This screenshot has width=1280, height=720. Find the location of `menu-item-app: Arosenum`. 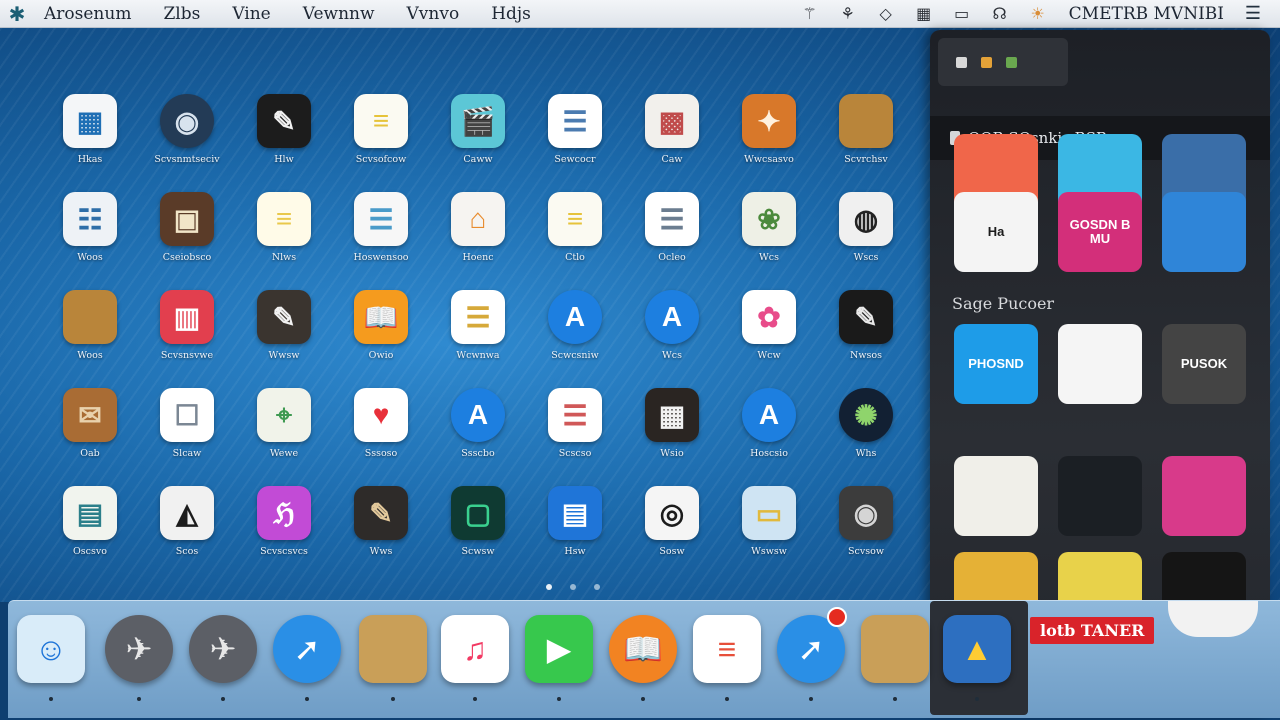

menu-item-app: Arosenum is located at coordinates (93, 14).